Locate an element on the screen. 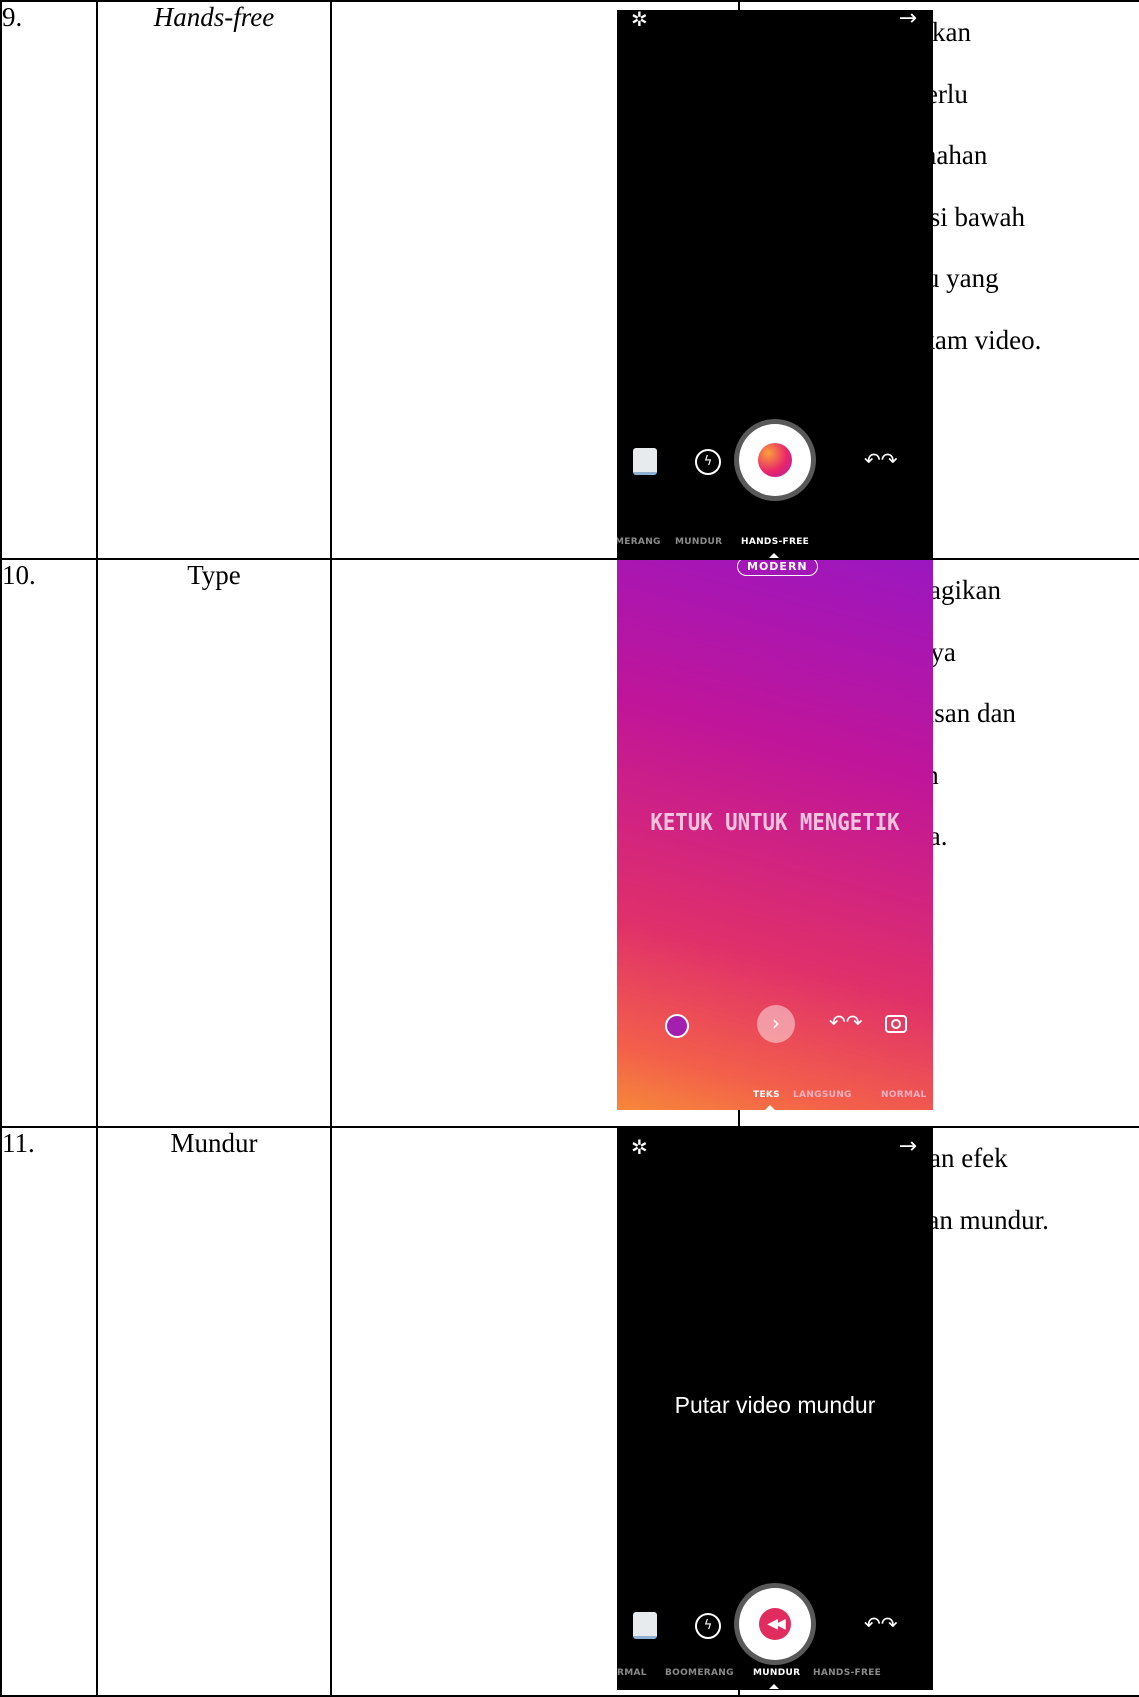 The image size is (1139, 1697). row-number: 10. is located at coordinates (49, 843).